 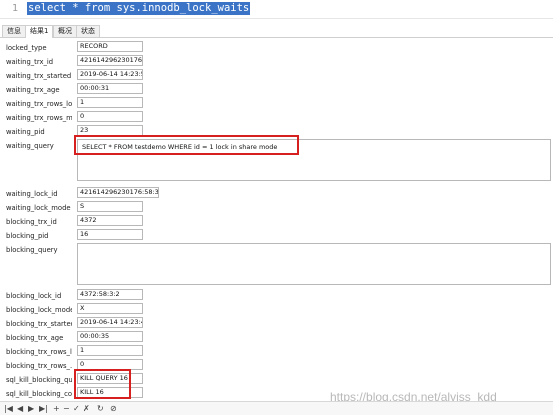 I want to click on field-value: 421614296230176, so click(x=110, y=60).